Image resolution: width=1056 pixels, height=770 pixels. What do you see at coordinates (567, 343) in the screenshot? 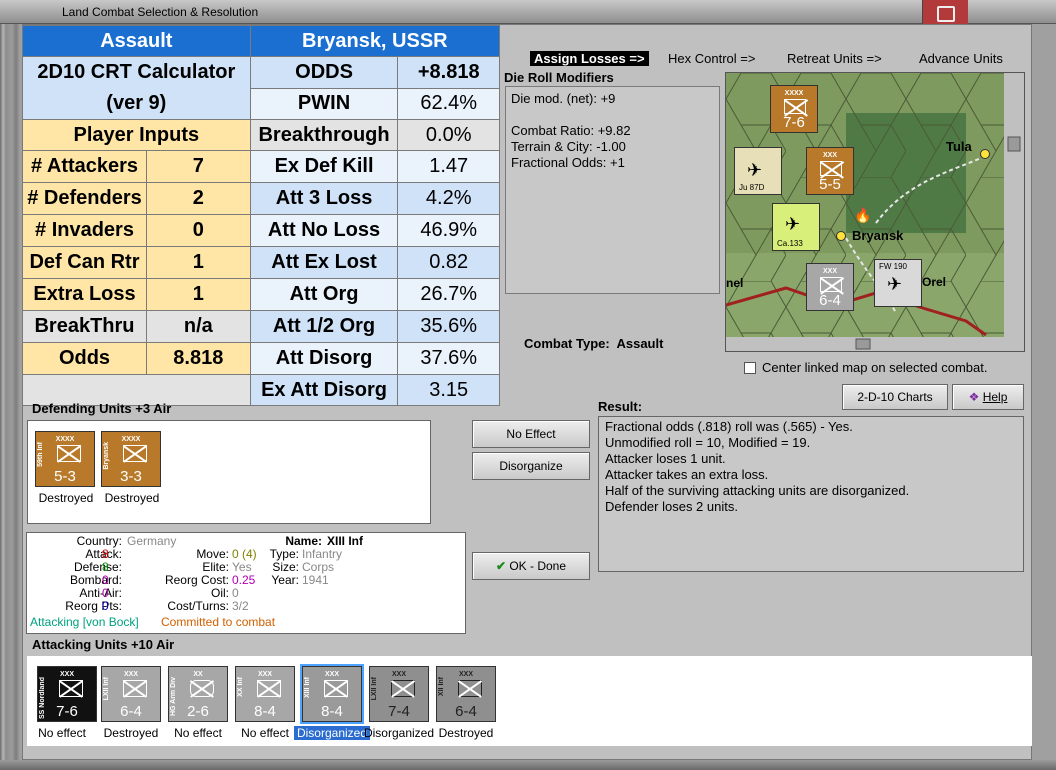
I see `combat-type-label: Combat Type:` at bounding box center [567, 343].